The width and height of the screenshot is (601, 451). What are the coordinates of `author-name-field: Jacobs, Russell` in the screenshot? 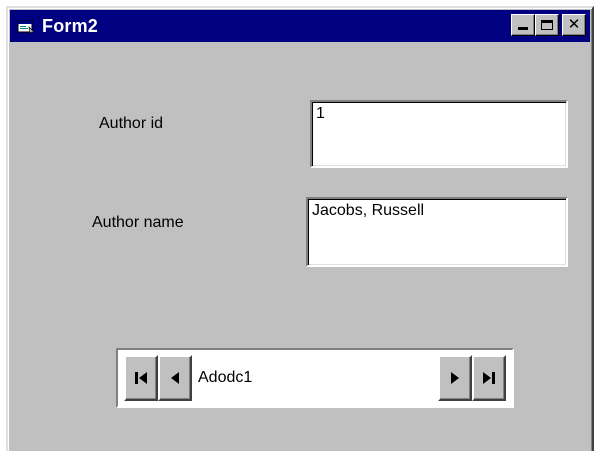 It's located at (437, 232).